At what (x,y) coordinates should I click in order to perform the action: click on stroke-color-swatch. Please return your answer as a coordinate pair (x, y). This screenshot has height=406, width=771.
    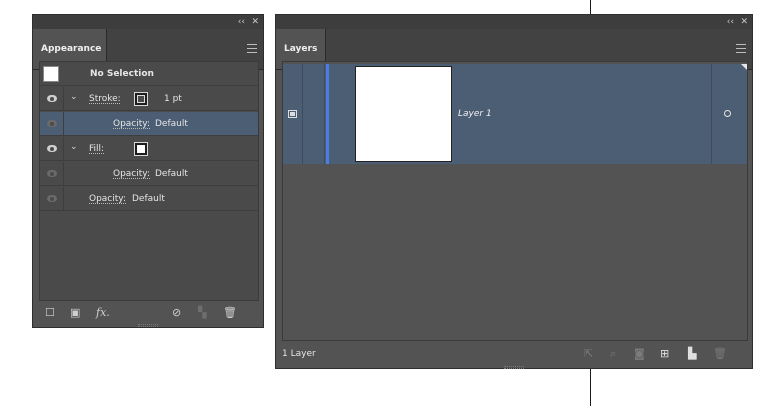
    Looking at the image, I should click on (141, 99).